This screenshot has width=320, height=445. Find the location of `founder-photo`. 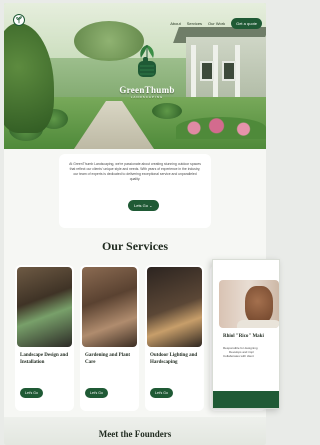

founder-photo is located at coordinates (249, 304).